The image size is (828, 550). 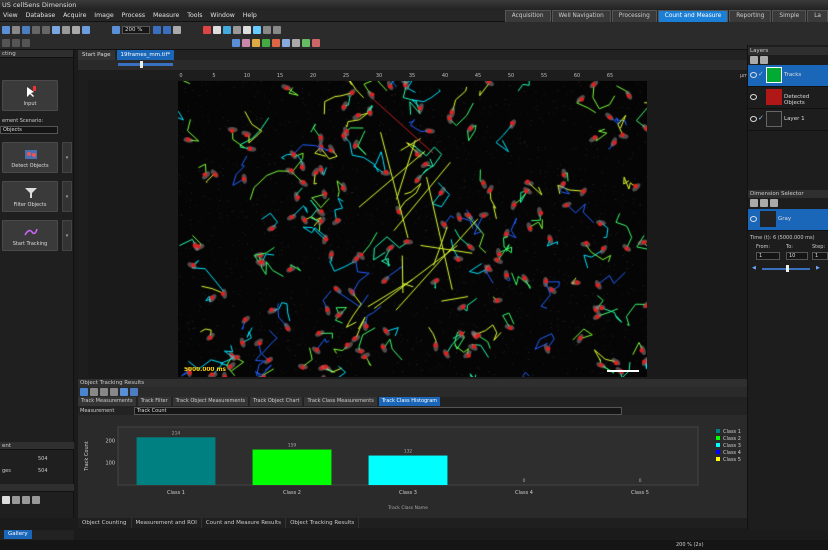 I want to click on detect-options-arrow: ▾, so click(x=67, y=157).